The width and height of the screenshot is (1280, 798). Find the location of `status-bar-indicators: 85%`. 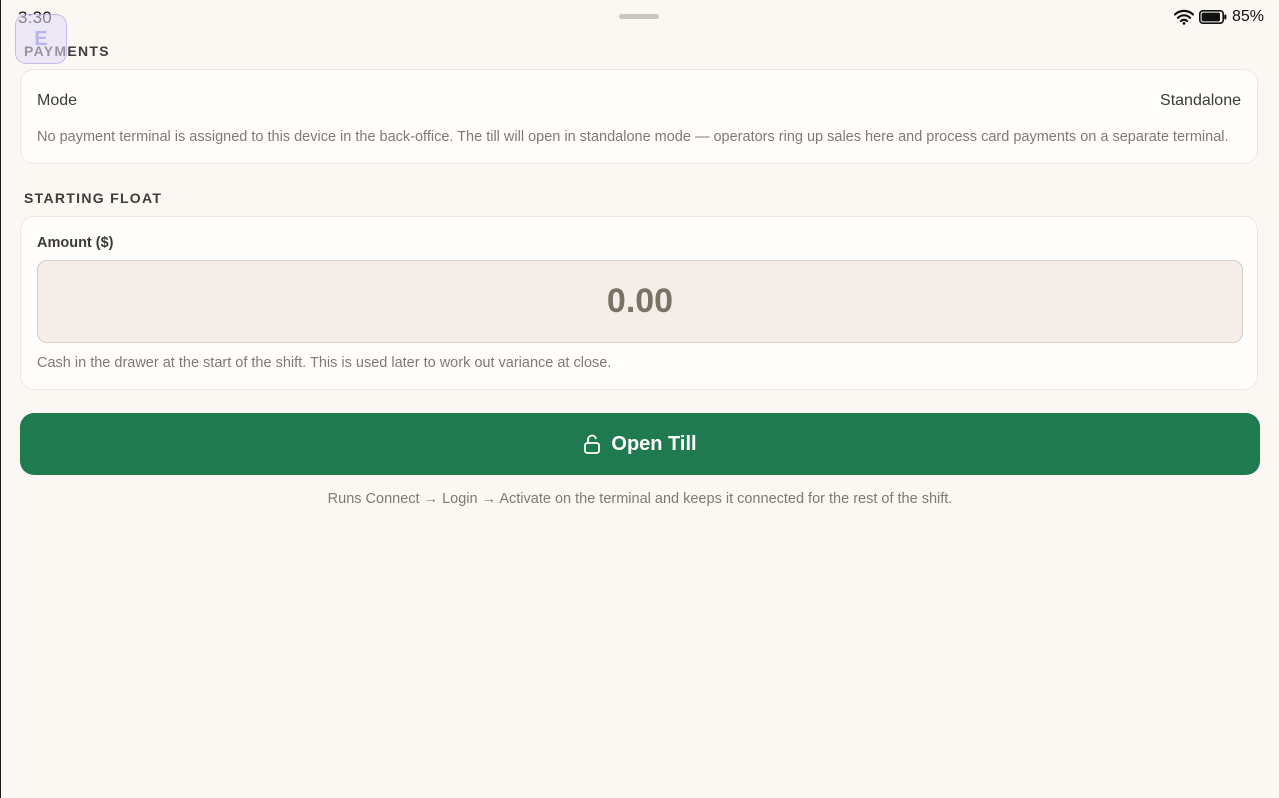

status-bar-indicators: 85% is located at coordinates (1218, 17).